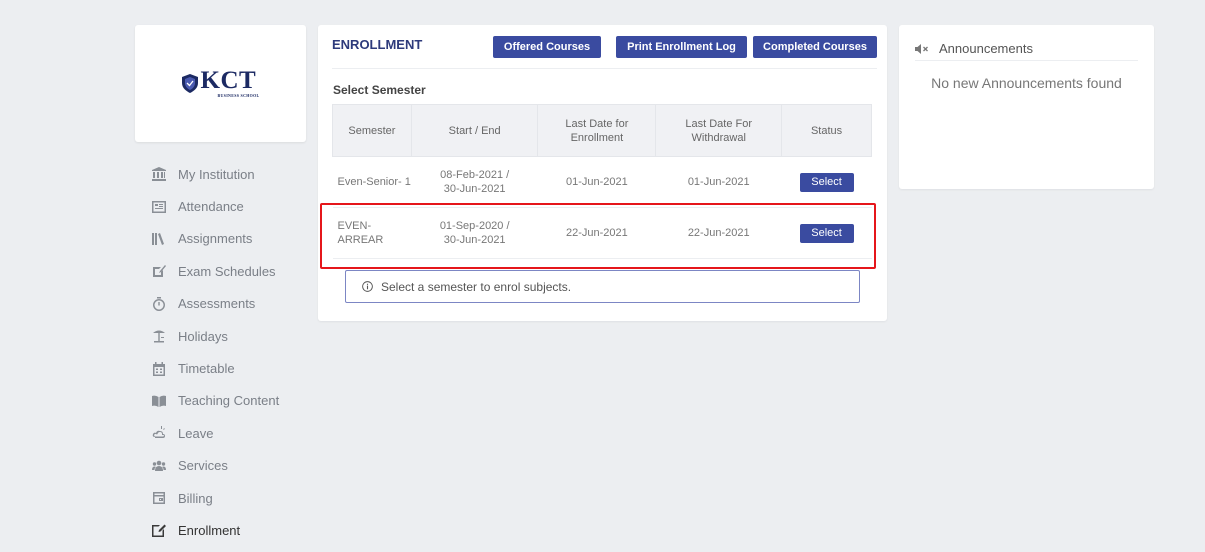 The height and width of the screenshot is (552, 1205). Describe the element at coordinates (159, 336) in the screenshot. I see `holidays-icon` at that location.